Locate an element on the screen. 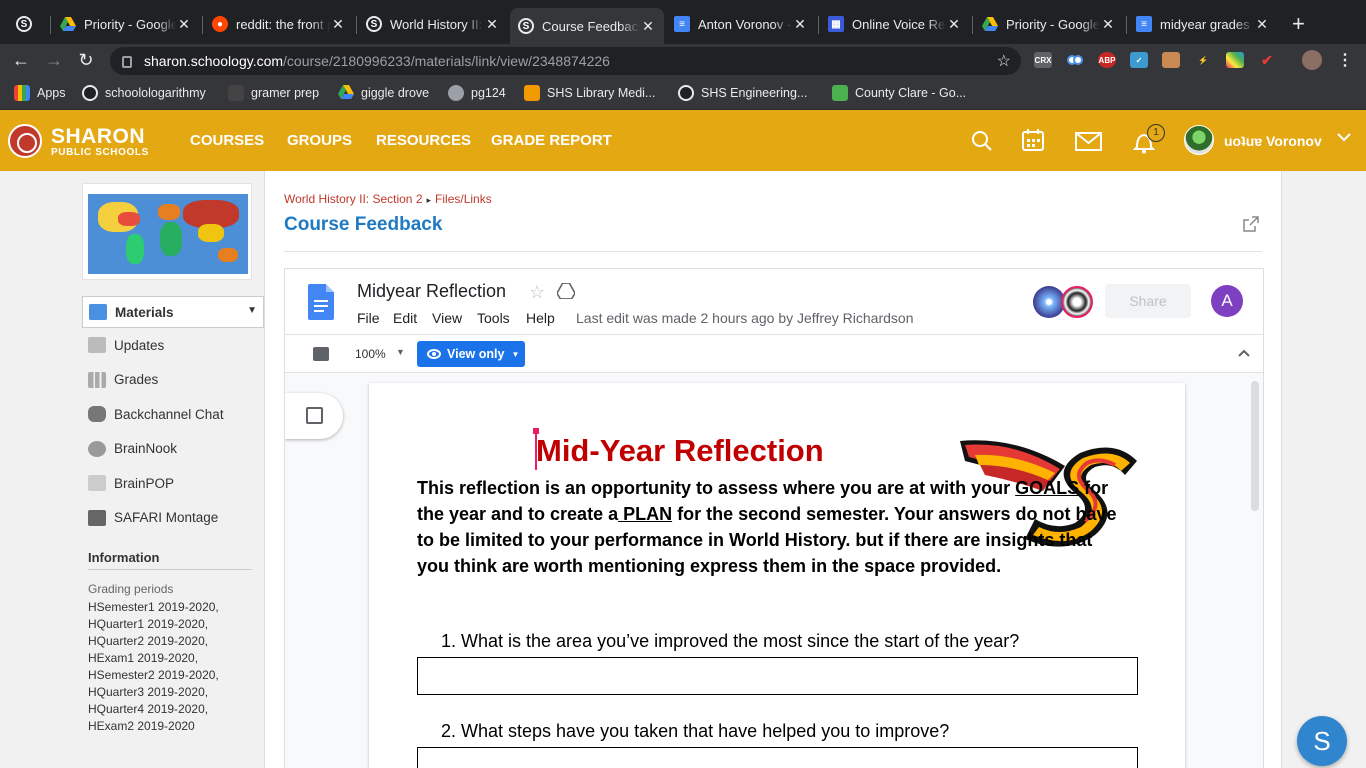 The image size is (1366, 768). bookmark-gramer-prep: gramer prep is located at coordinates (273, 93).